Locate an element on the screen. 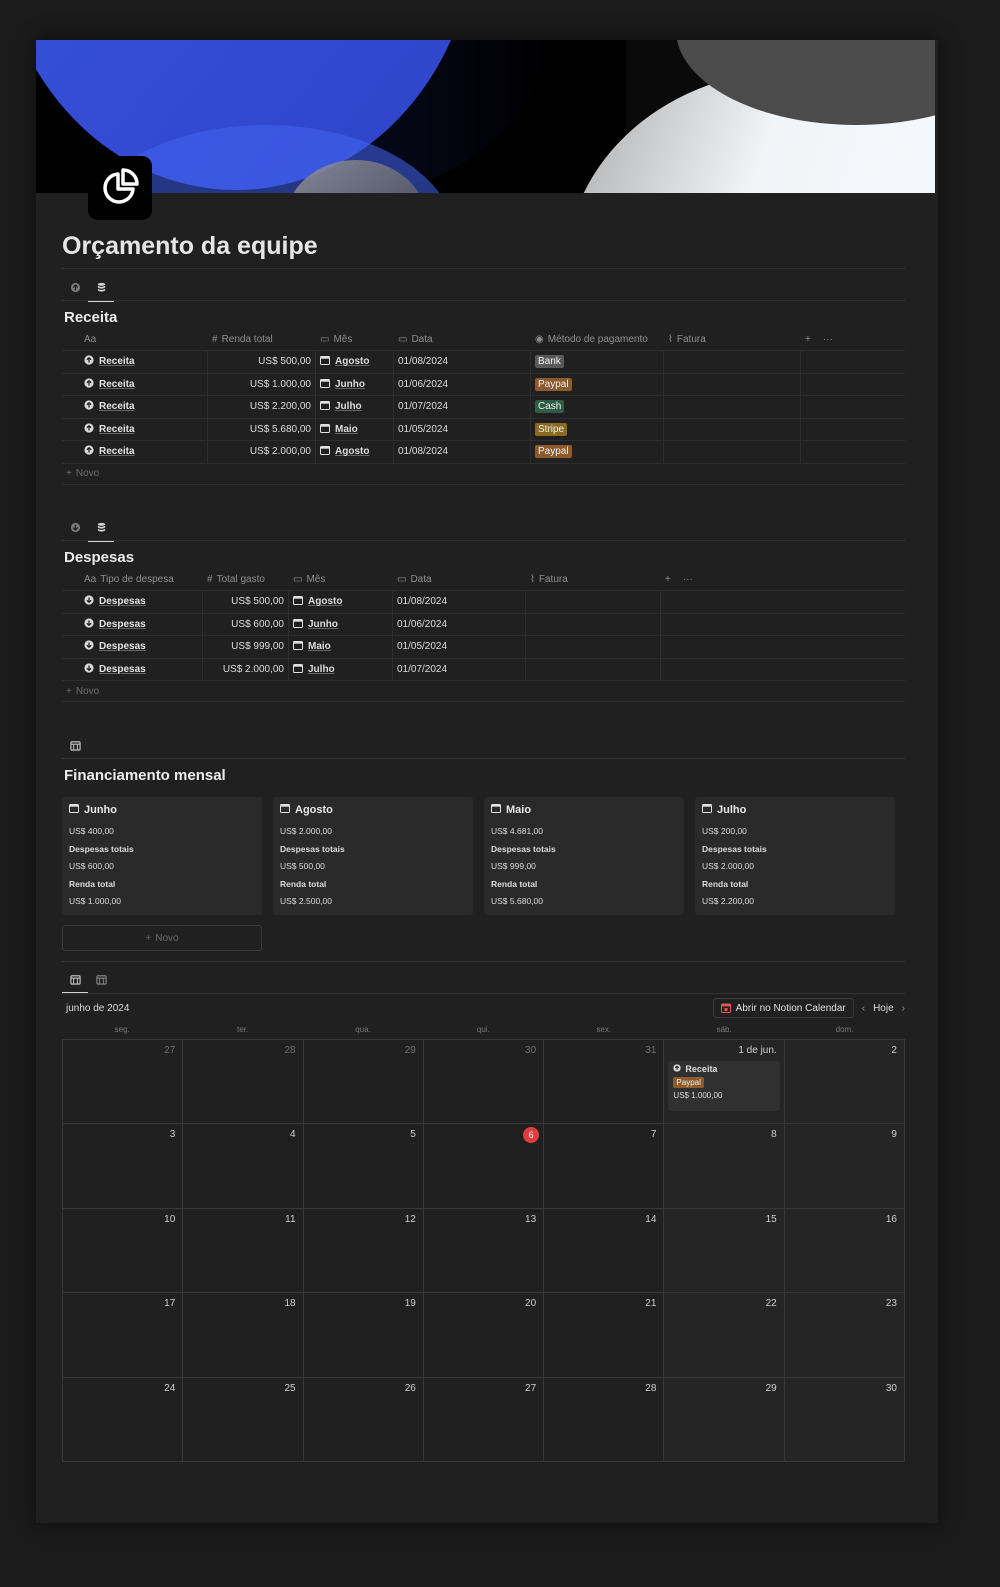  financiamento-title: Financiamento mensal is located at coordinates (145, 775).